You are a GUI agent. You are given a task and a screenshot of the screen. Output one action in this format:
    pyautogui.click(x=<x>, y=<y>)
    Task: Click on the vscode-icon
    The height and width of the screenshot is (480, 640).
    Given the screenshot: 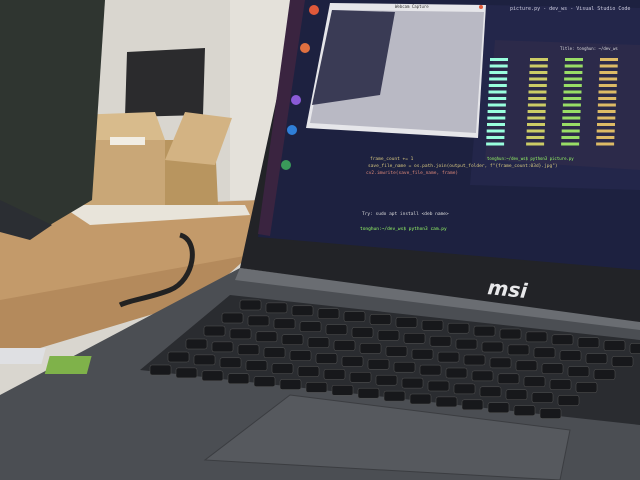 What is the action you would take?
    pyautogui.click(x=292, y=130)
    